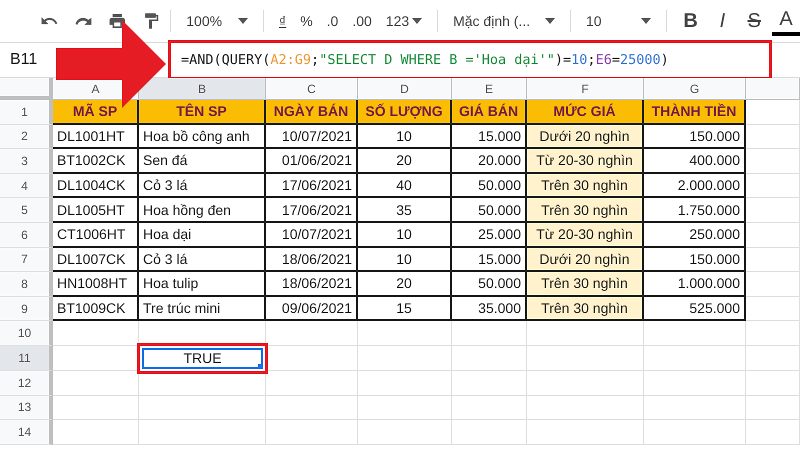 Image resolution: width=800 pixels, height=450 pixels. I want to click on row-header: 9, so click(26, 309).